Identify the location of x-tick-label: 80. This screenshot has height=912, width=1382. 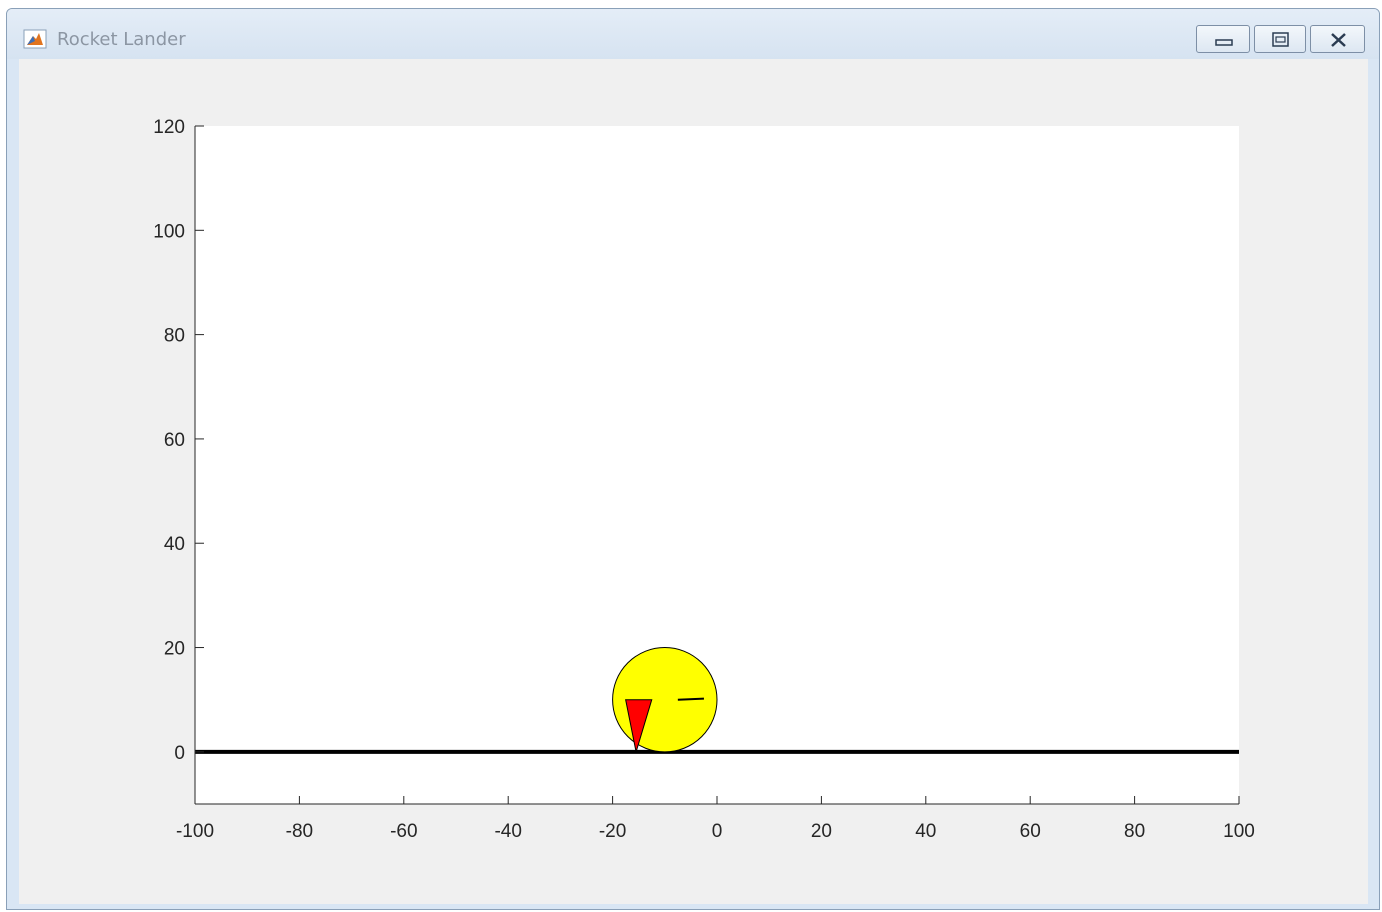
(1134, 831).